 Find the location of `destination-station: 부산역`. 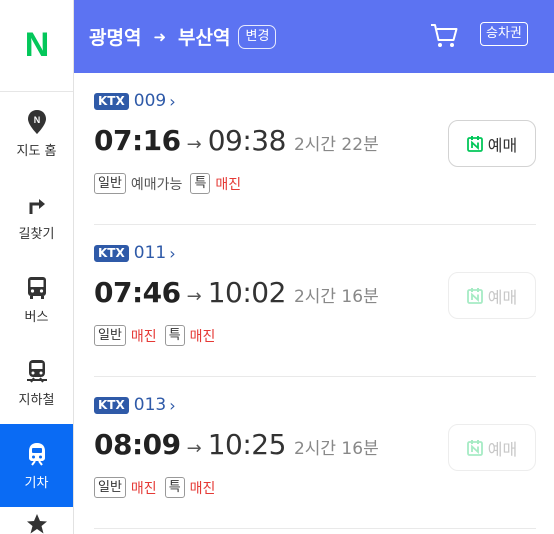

destination-station: 부산역 is located at coordinates (204, 36).